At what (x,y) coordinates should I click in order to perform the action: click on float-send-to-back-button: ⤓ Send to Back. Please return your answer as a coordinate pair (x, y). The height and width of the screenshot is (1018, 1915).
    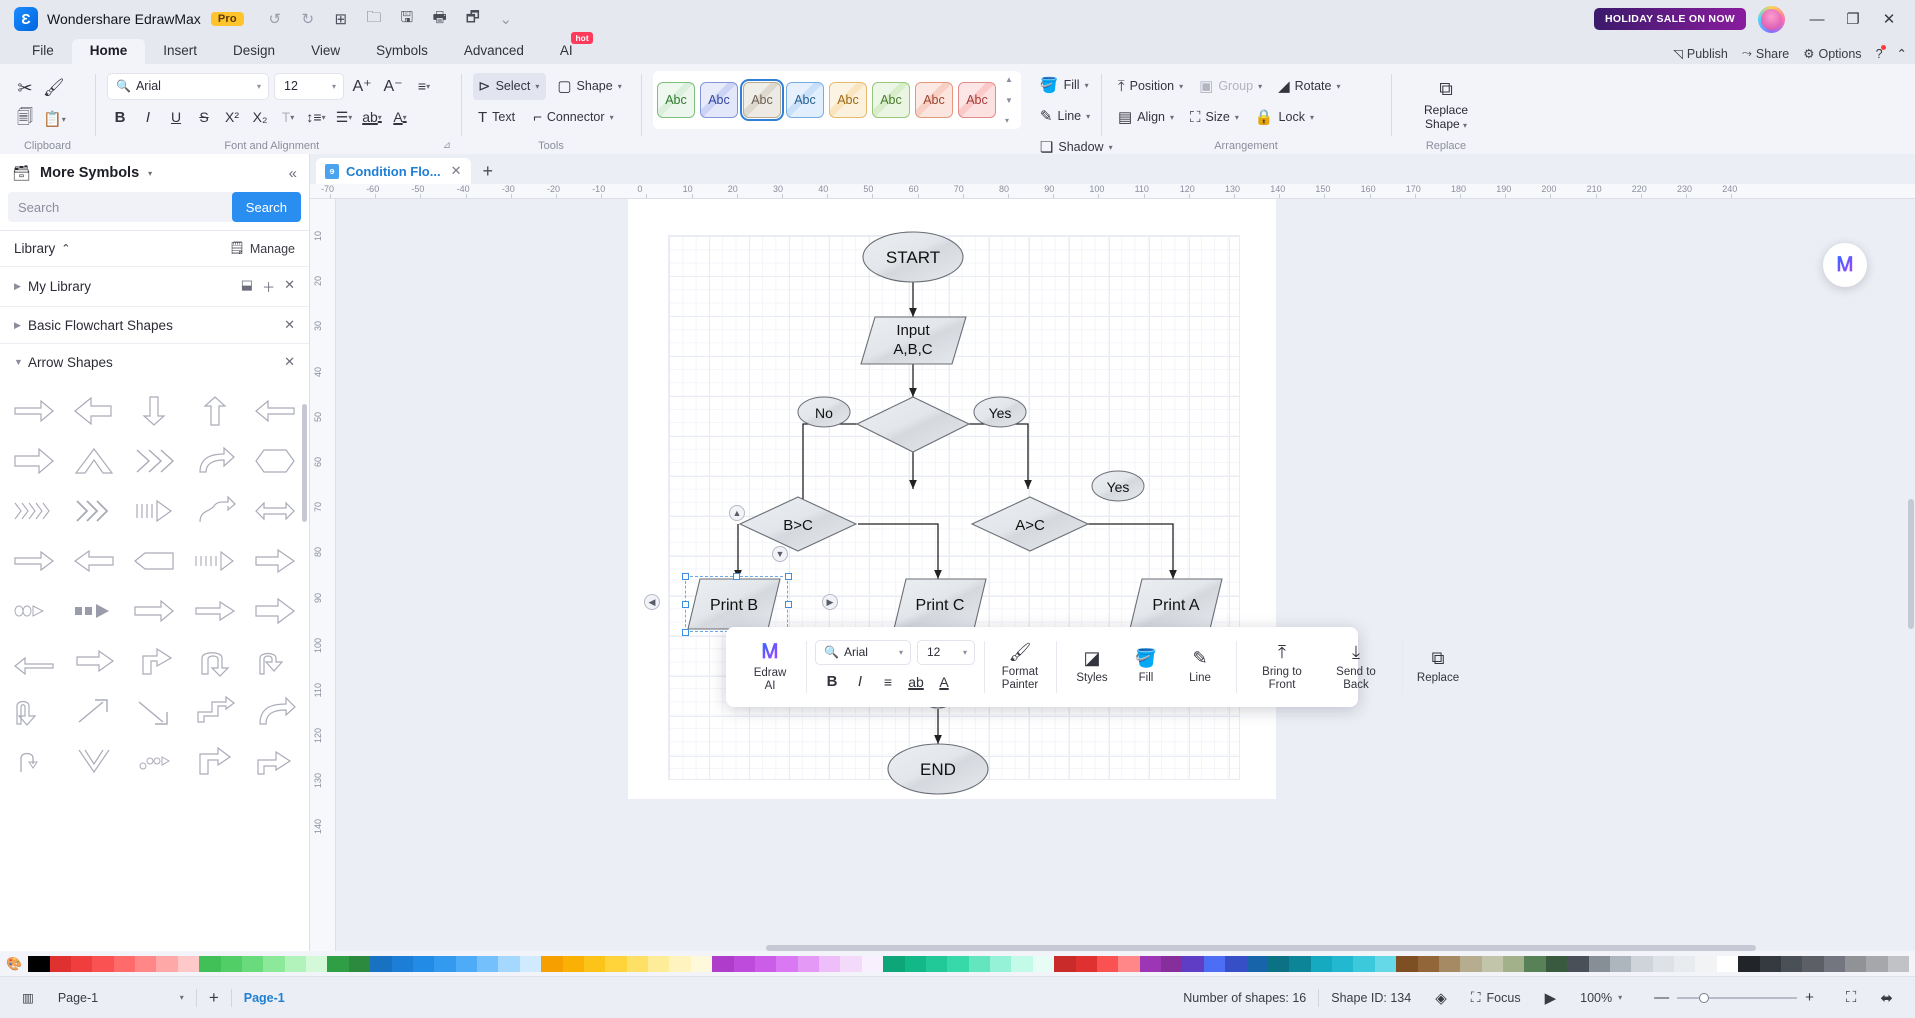
    Looking at the image, I should click on (1356, 667).